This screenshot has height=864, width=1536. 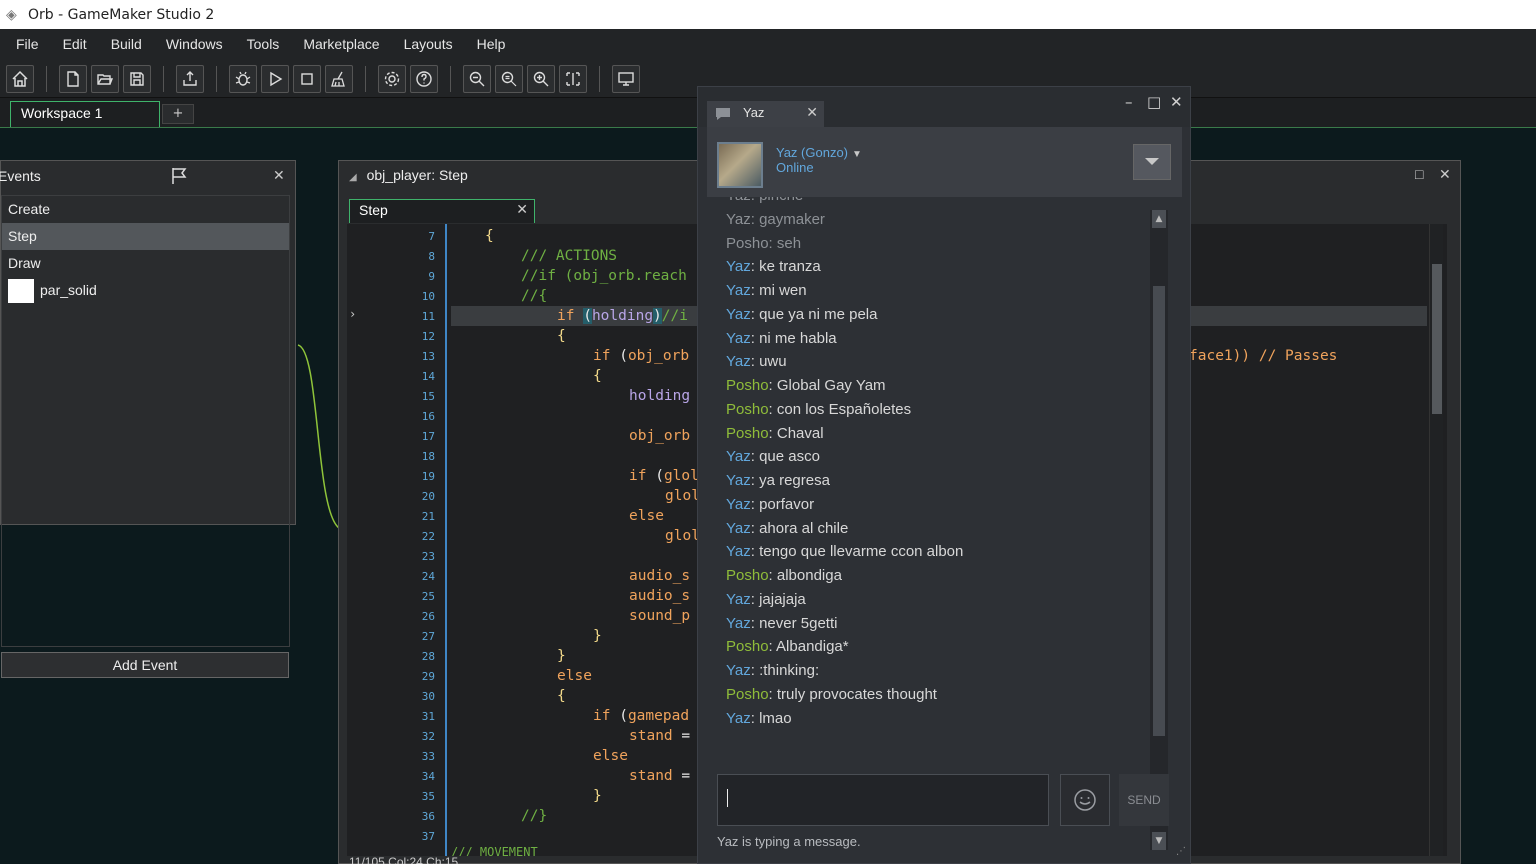 What do you see at coordinates (814, 314) in the screenshot?
I see `message-text: : que ya ni me pela` at bounding box center [814, 314].